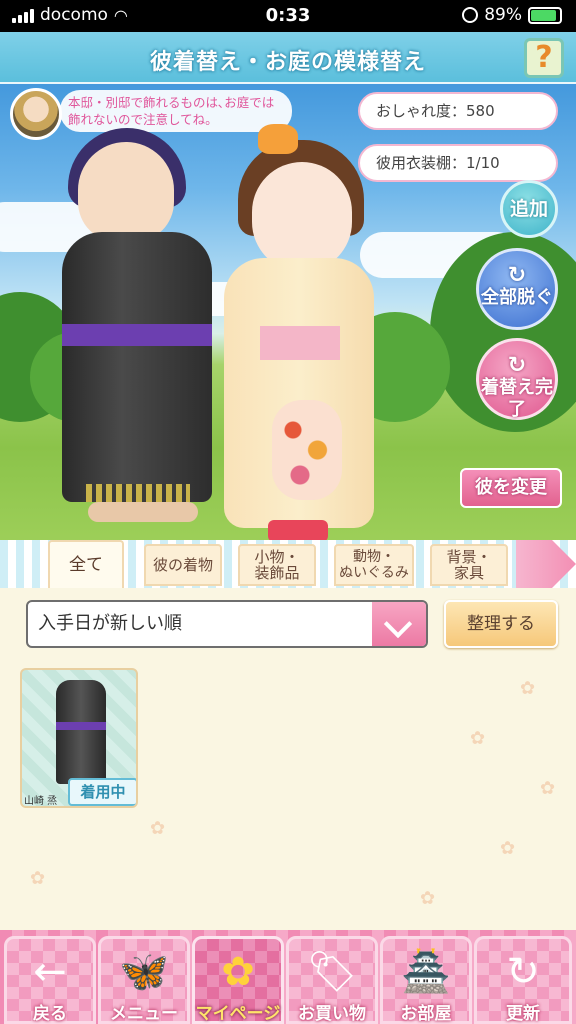  Describe the element at coordinates (143, 512) in the screenshot. I see `partner-feet` at that location.